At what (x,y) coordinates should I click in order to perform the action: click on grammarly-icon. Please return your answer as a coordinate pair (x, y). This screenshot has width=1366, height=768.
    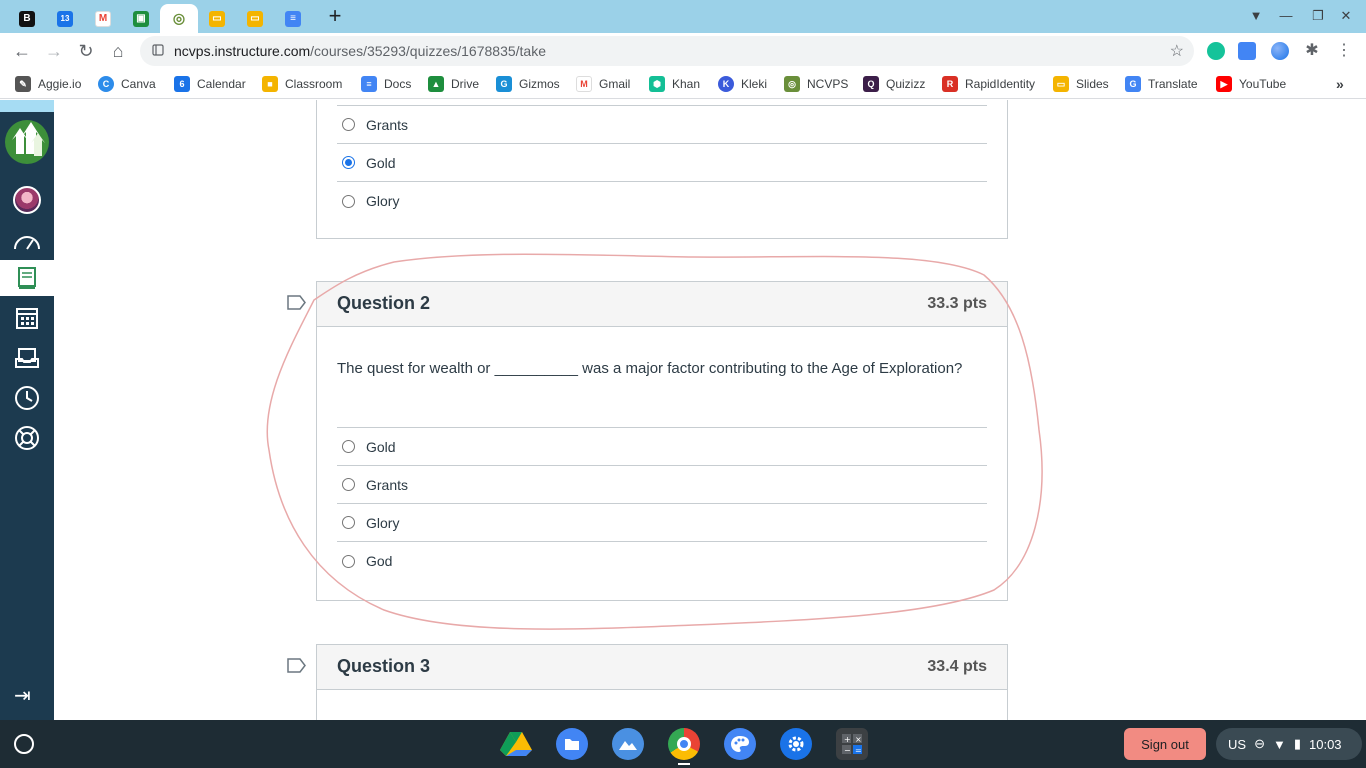
    Looking at the image, I should click on (1216, 51).